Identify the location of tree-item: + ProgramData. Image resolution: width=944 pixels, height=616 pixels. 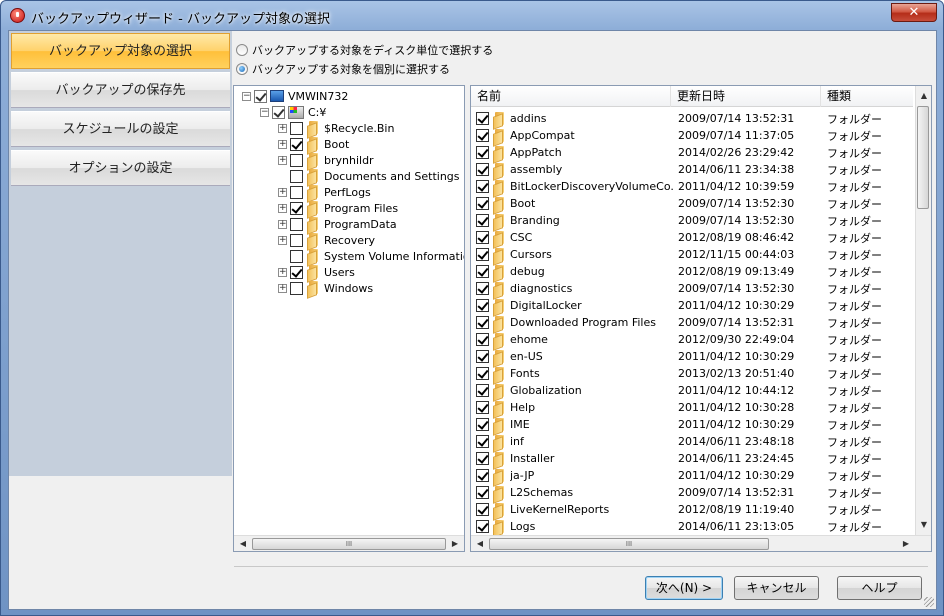
(337, 224).